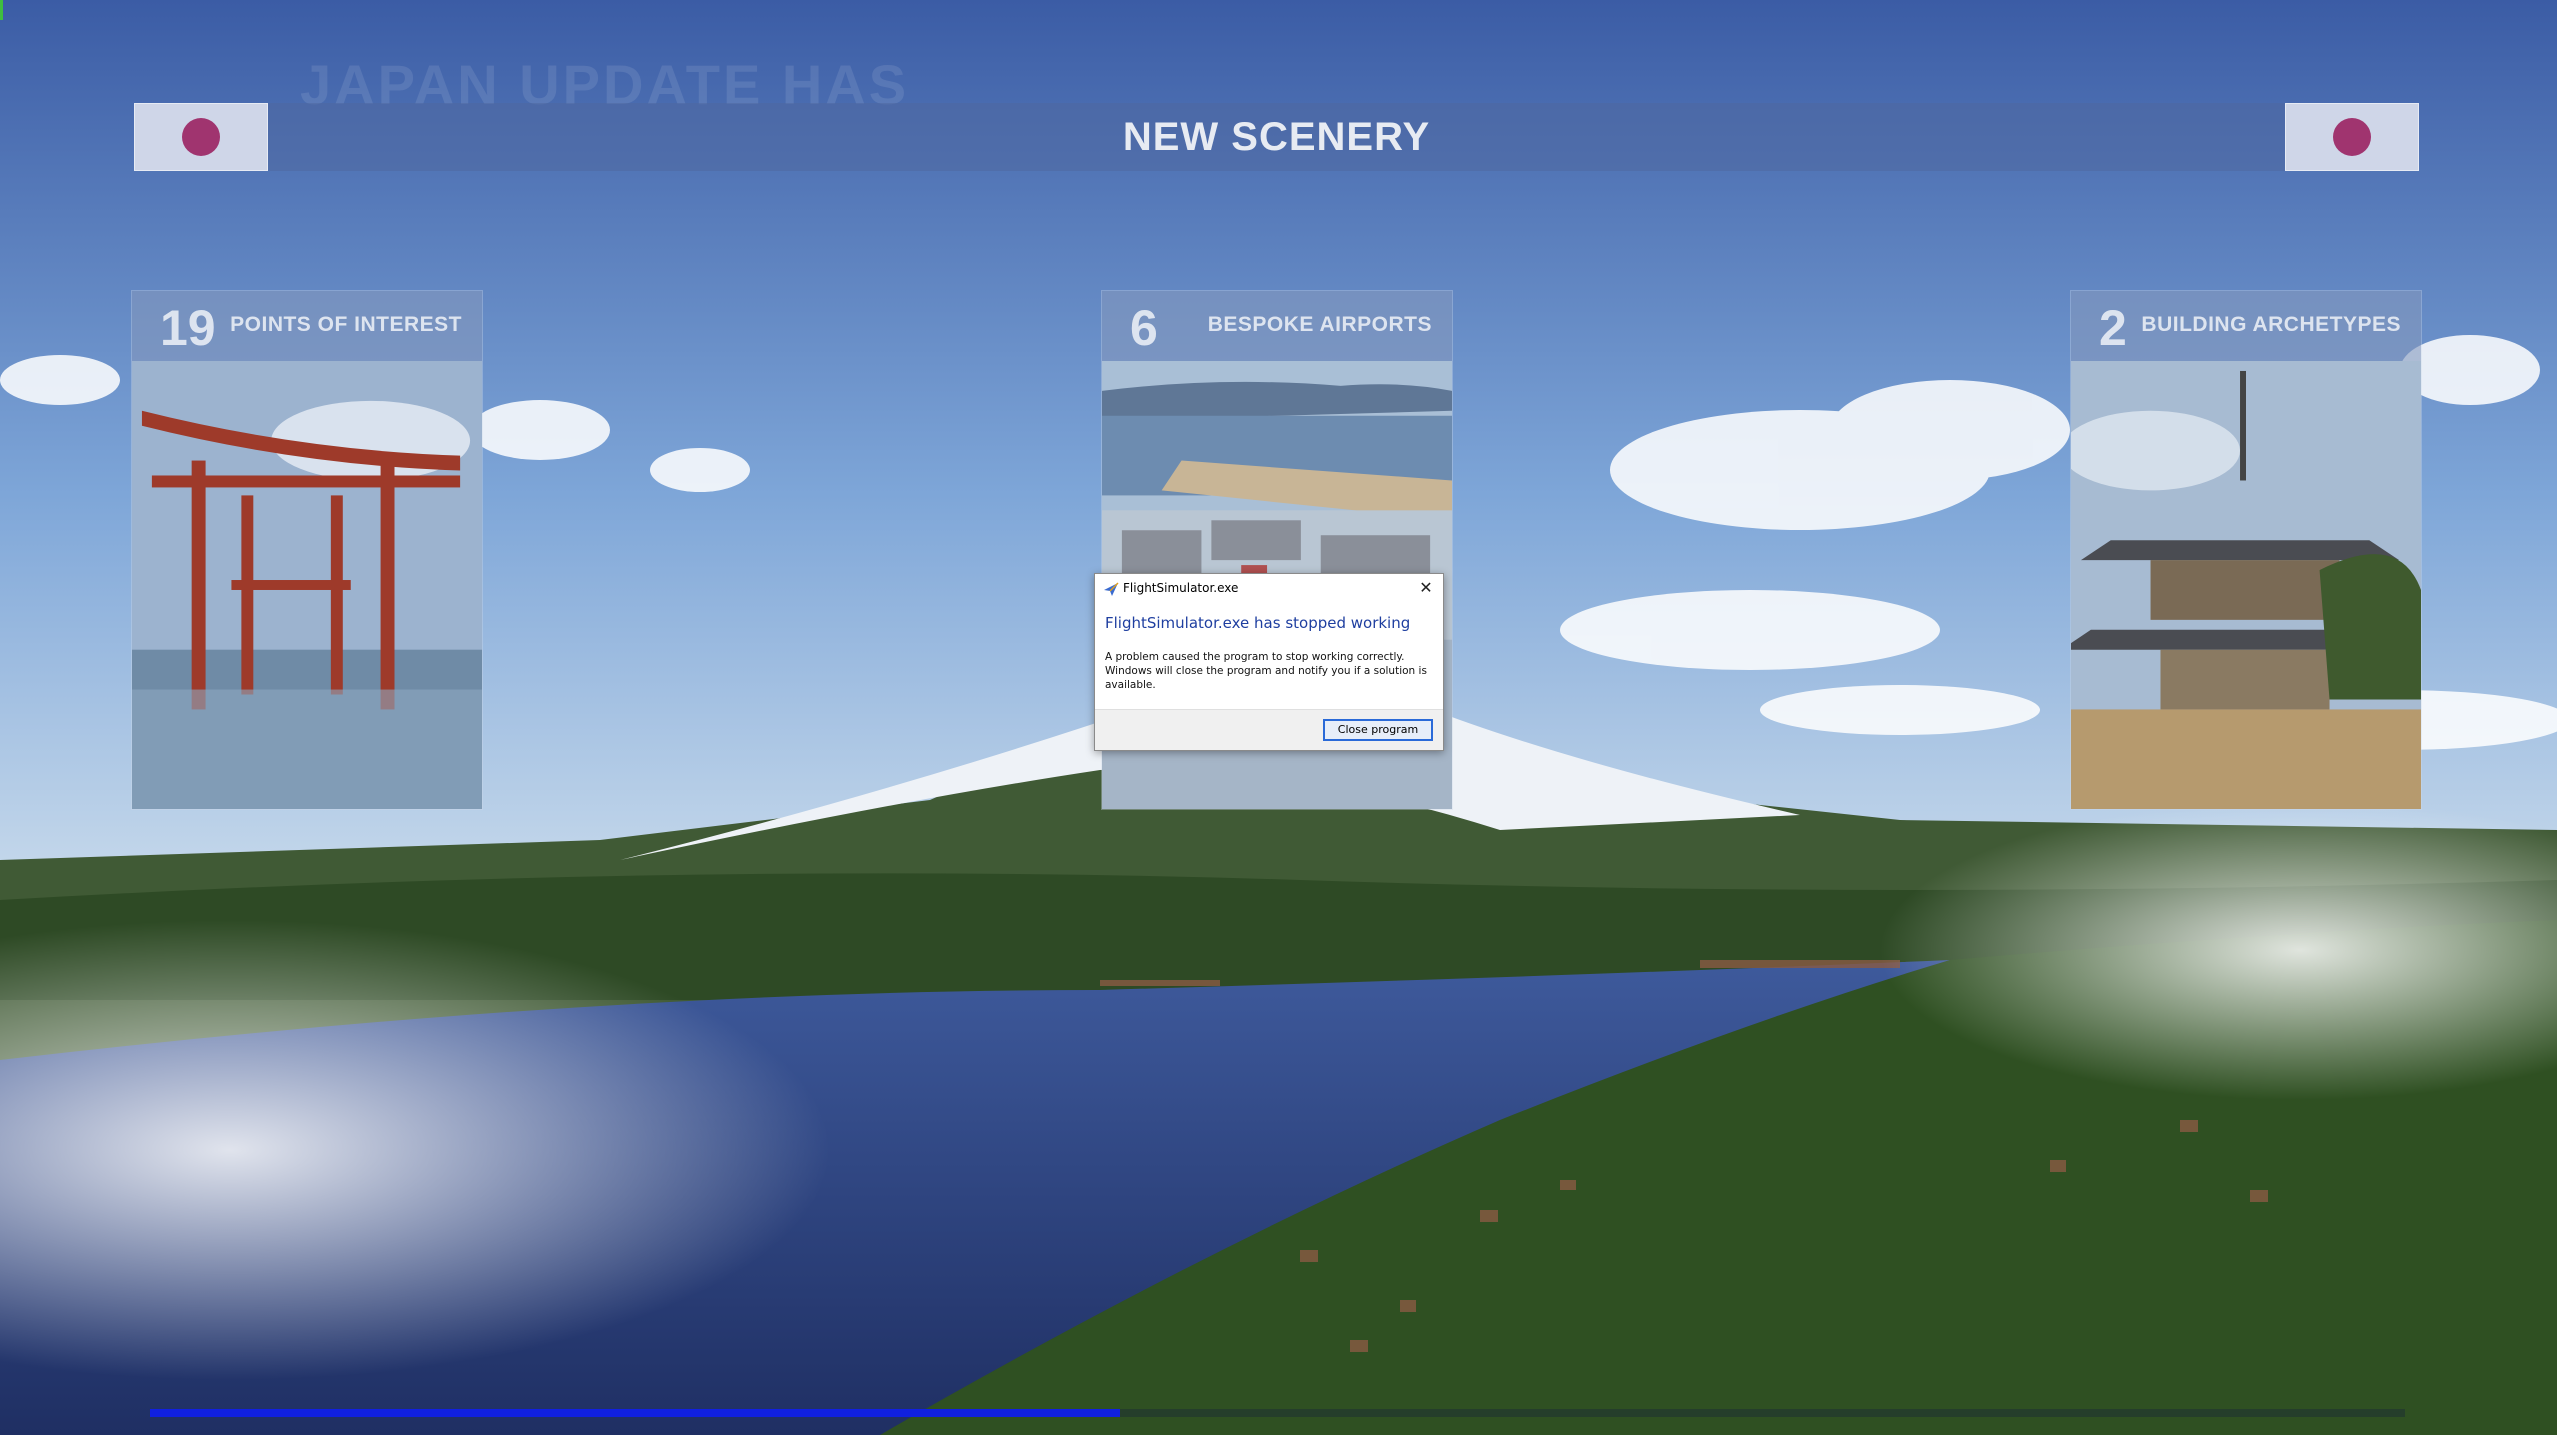 The image size is (2557, 1435). I want to click on card-building-archetypes: 2 BUILDING ARCHETYPES, so click(2246, 550).